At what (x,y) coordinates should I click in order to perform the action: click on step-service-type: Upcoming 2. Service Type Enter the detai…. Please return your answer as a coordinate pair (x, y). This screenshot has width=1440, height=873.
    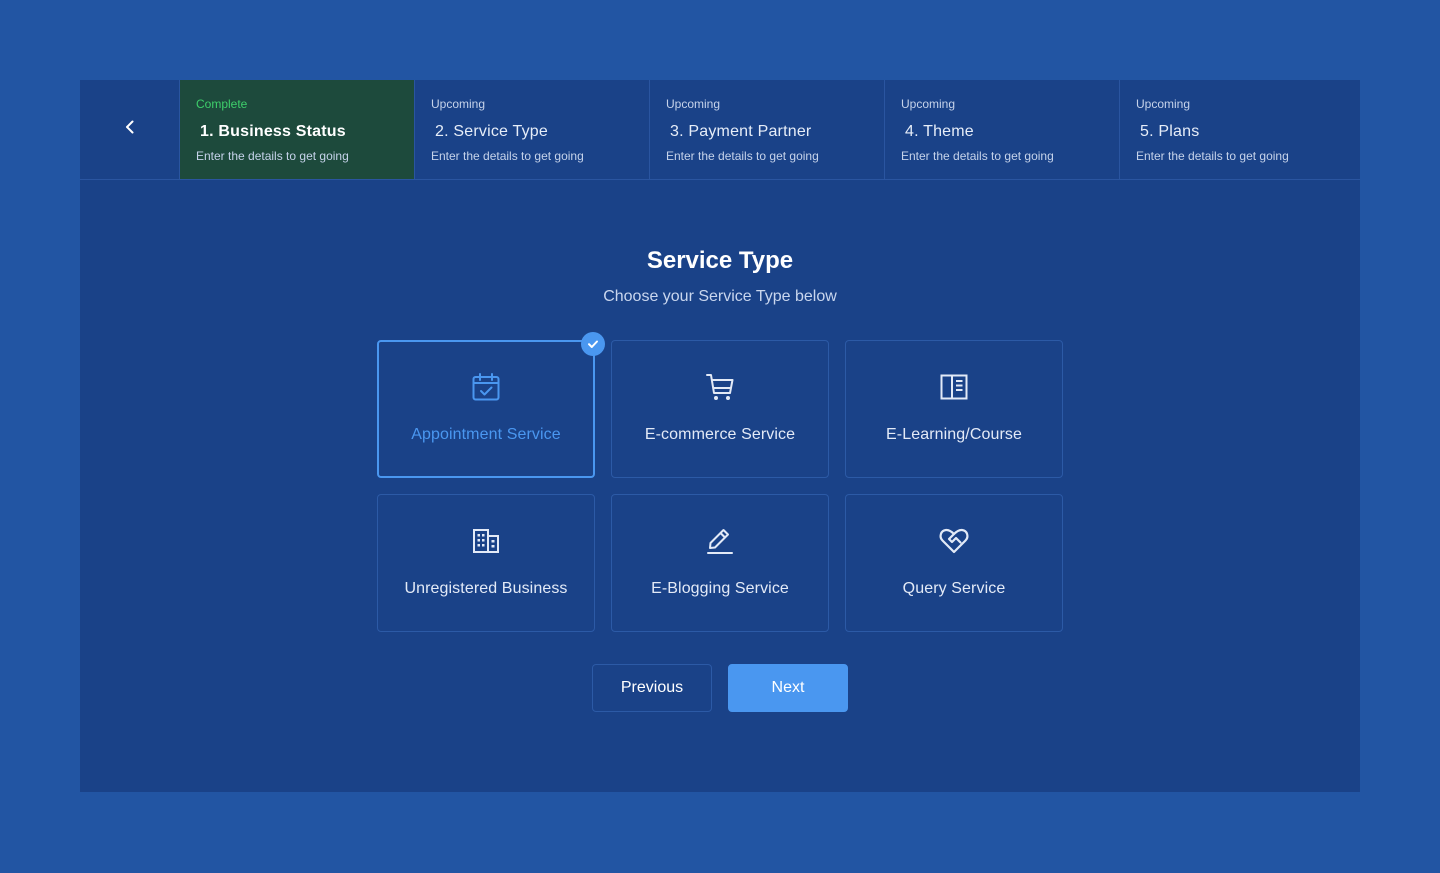
    Looking at the image, I should click on (532, 129).